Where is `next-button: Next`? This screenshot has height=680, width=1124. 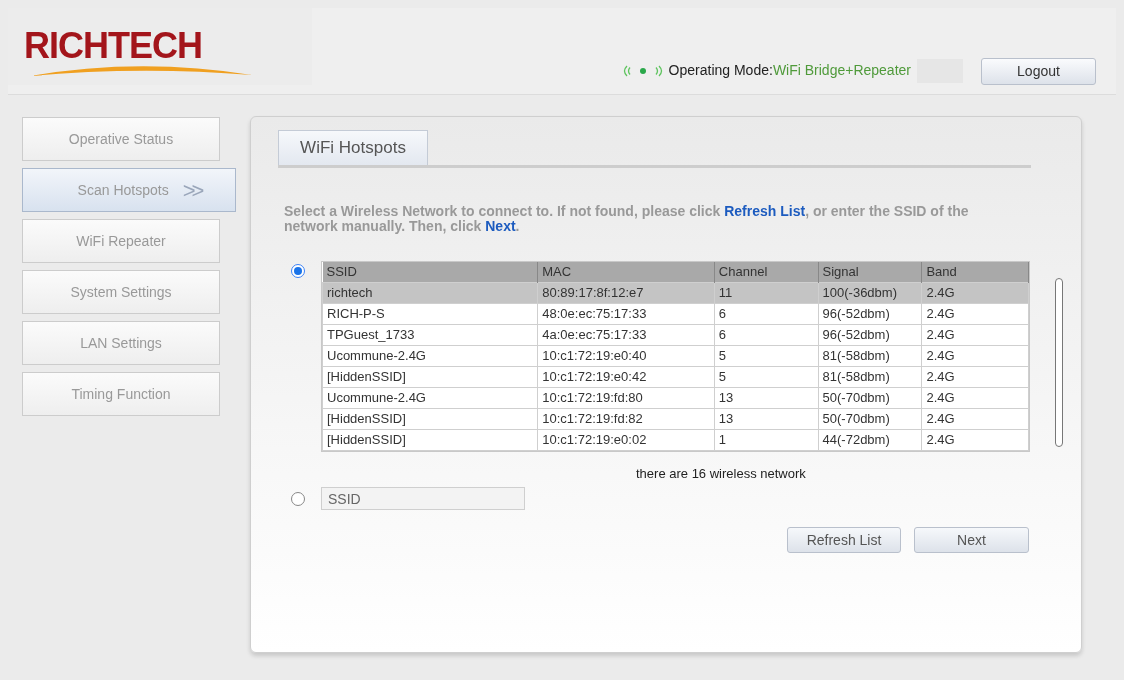
next-button: Next is located at coordinates (971, 540).